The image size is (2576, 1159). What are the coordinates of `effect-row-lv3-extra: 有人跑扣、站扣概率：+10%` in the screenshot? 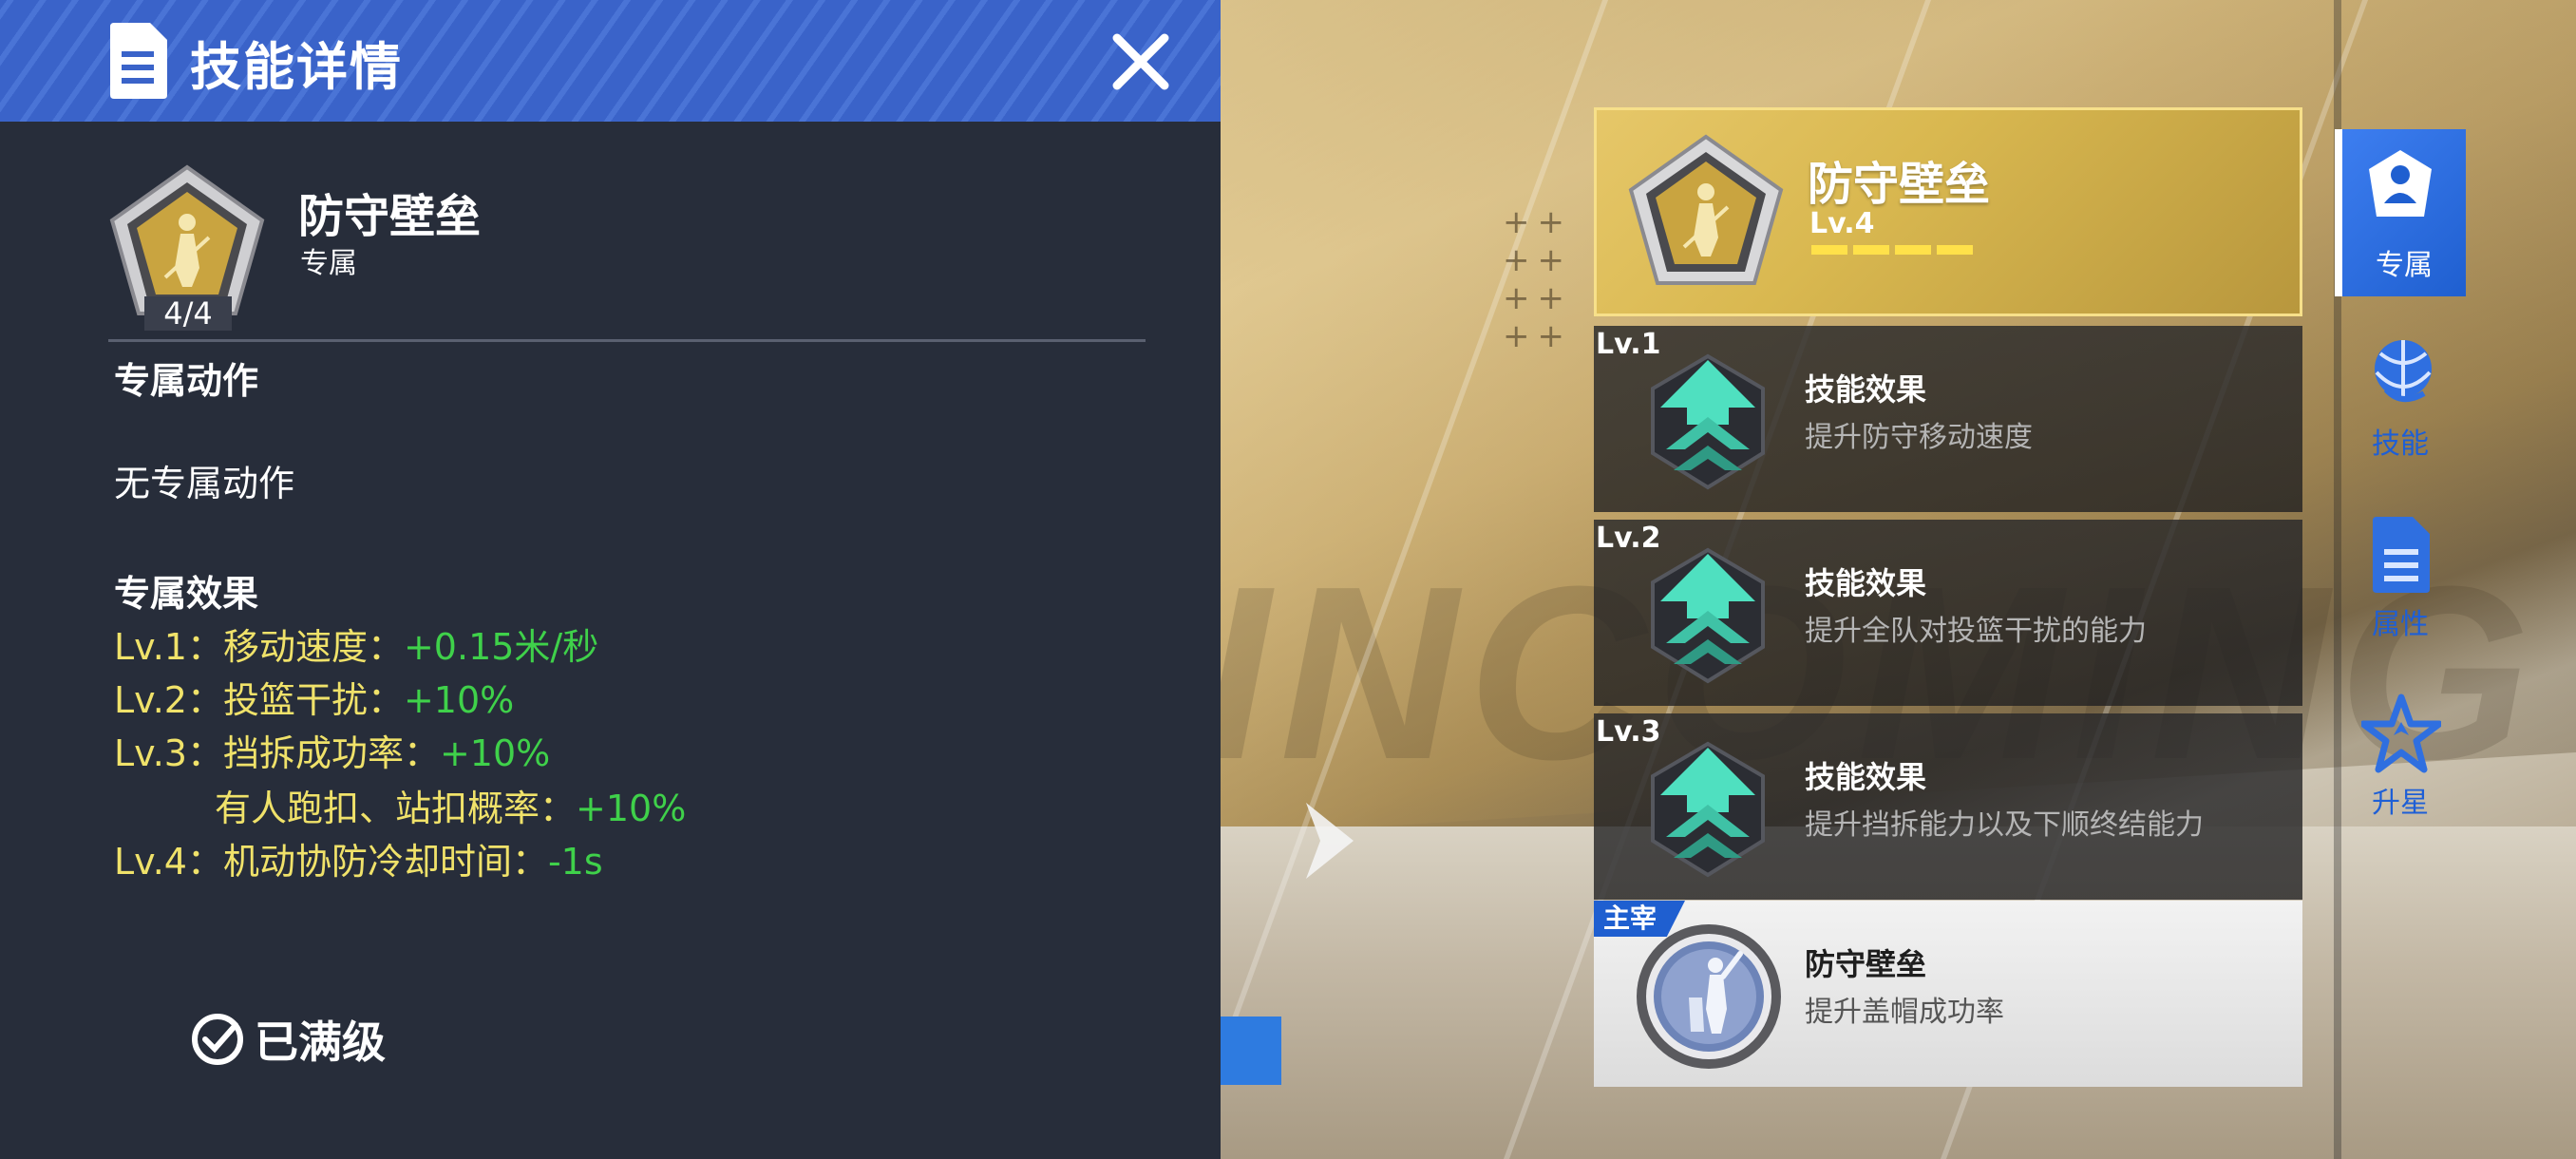 It's located at (450, 805).